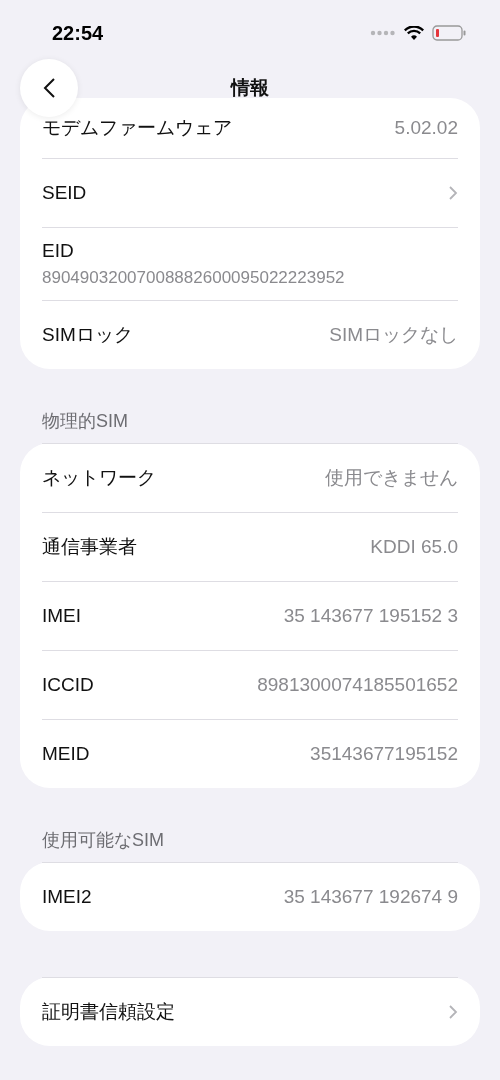 The width and height of the screenshot is (500, 1080). What do you see at coordinates (449, 33) in the screenshot?
I see `battery-icon` at bounding box center [449, 33].